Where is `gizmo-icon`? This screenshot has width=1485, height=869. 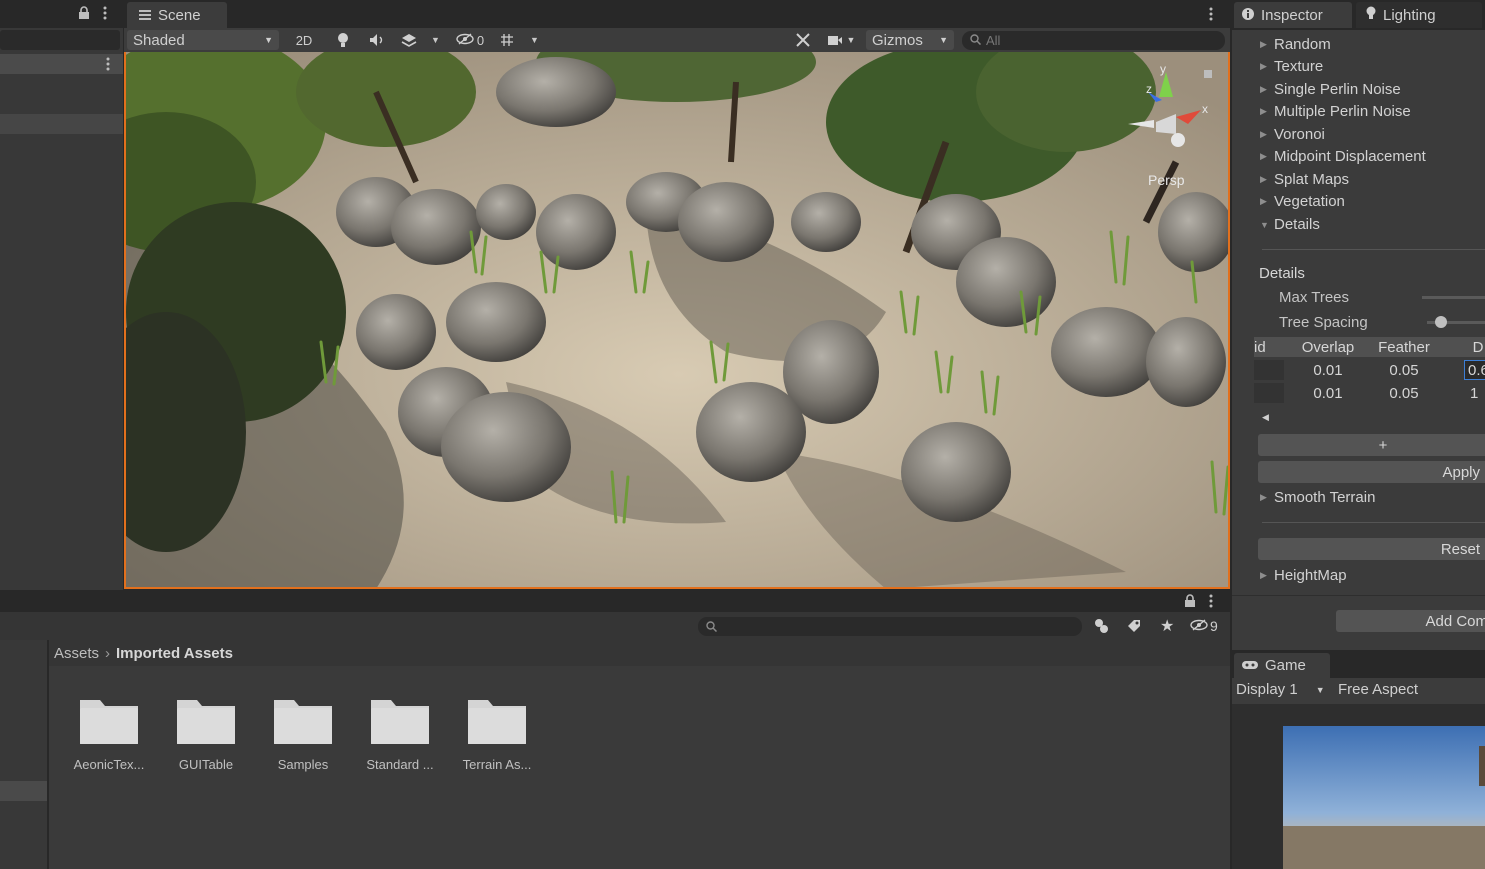
gizmo-icon is located at coordinates (1101, 627).